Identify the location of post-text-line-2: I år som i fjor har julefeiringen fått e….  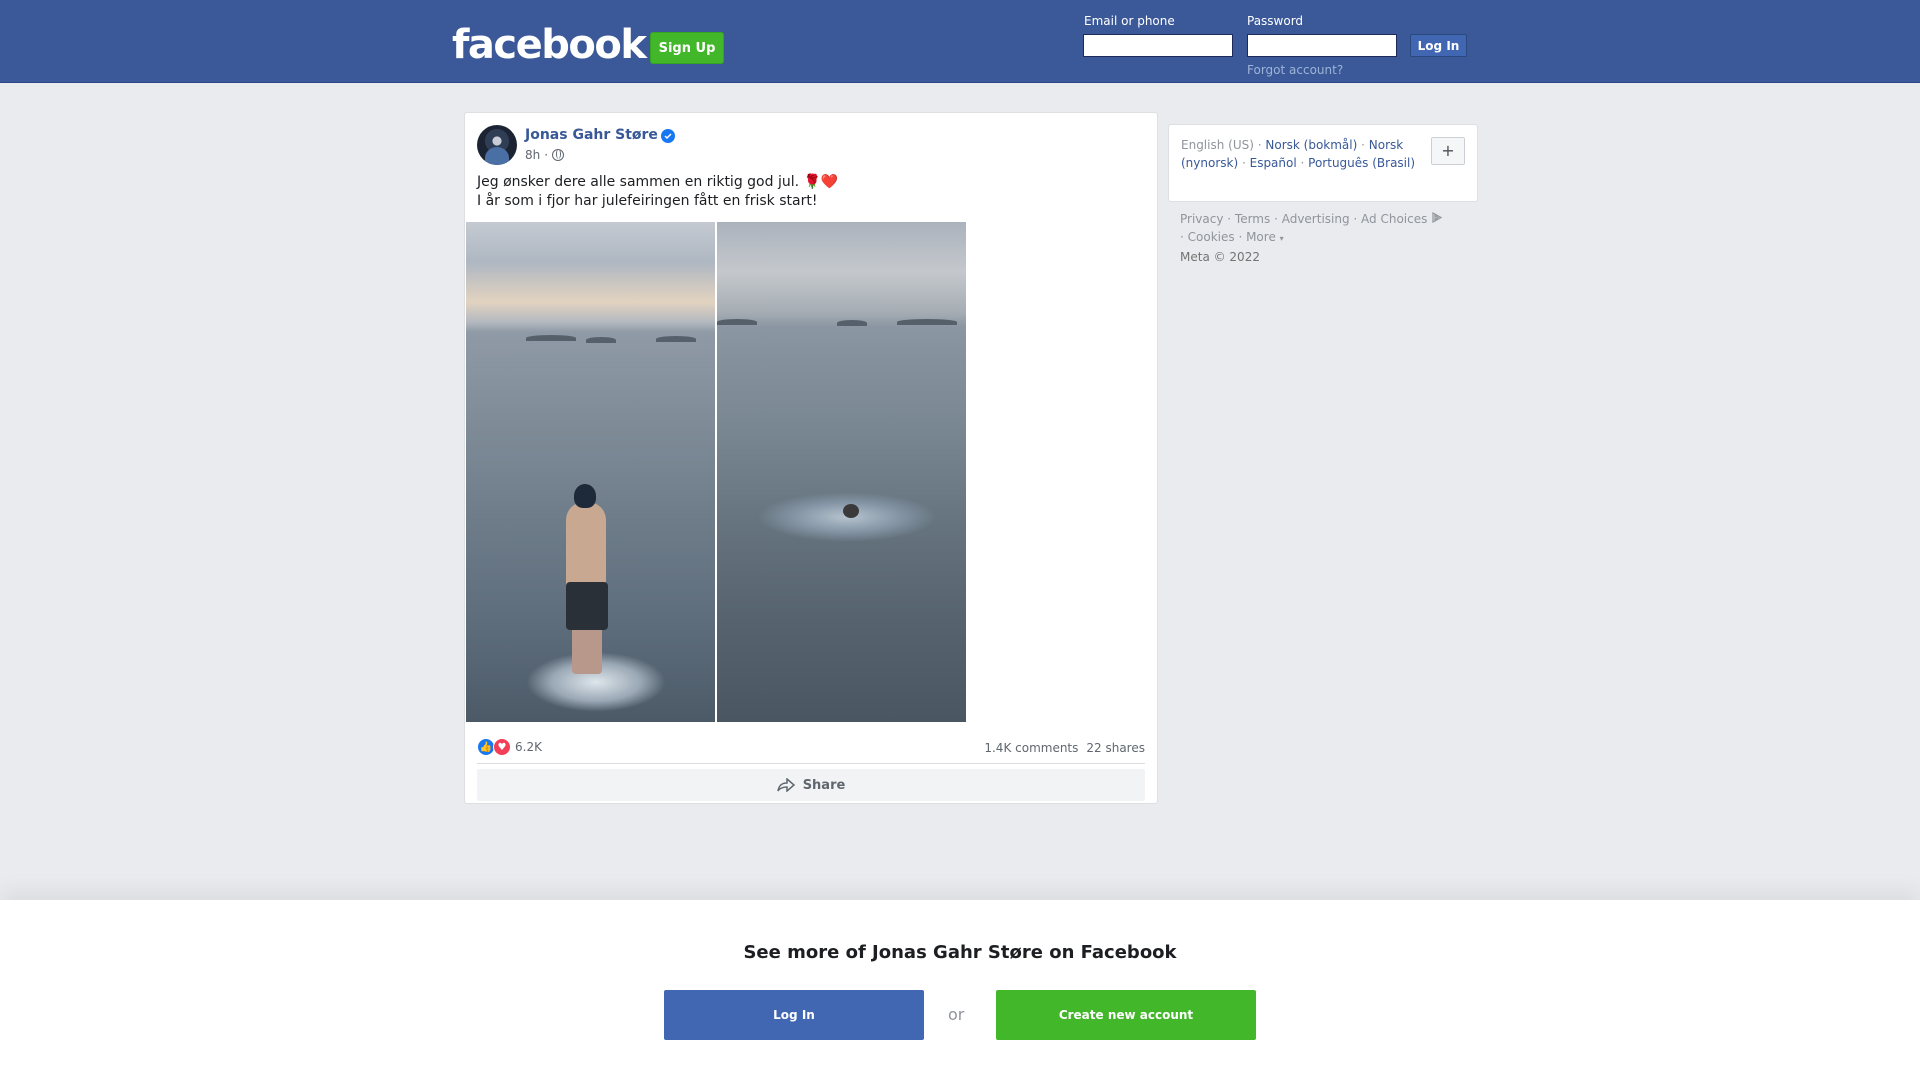
(647, 201).